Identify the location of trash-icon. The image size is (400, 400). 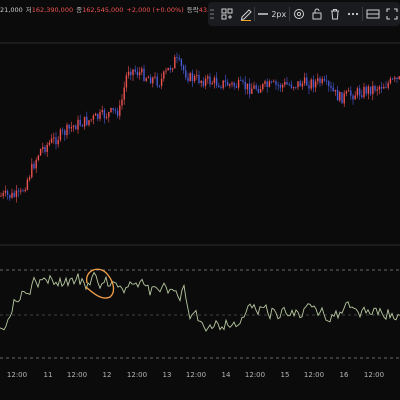
(335, 14).